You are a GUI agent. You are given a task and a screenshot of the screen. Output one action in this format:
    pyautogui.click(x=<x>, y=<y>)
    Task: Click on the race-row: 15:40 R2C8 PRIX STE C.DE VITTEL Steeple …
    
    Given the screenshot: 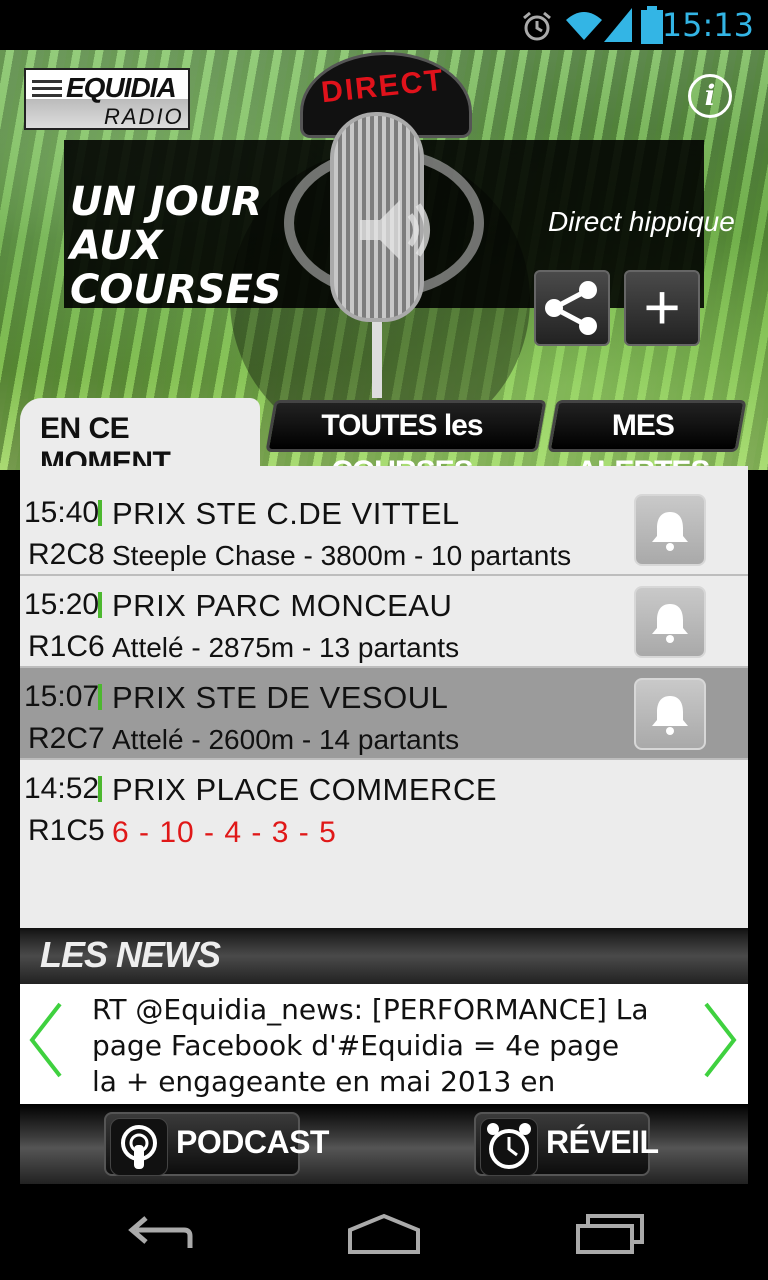 What is the action you would take?
    pyautogui.click(x=384, y=530)
    